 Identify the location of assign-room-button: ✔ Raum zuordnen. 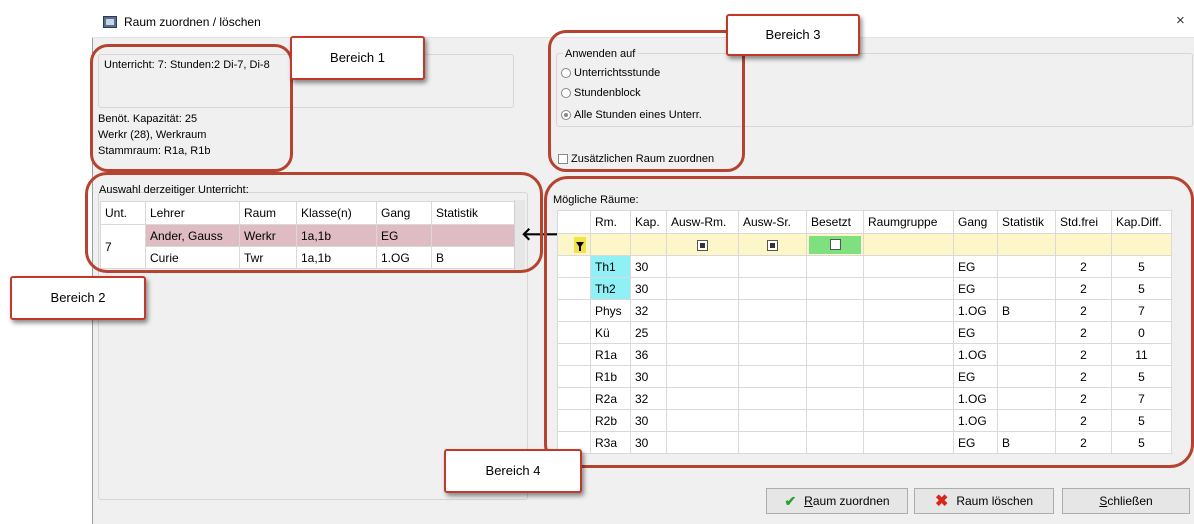
(837, 501).